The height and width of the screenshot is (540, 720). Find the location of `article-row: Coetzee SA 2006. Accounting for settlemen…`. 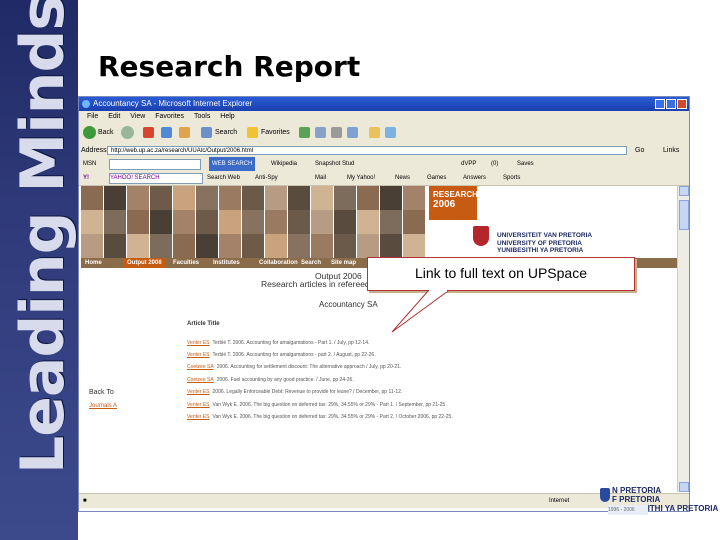

article-row: Coetzee SA 2006. Accounting for settlemen… is located at coordinates (294, 367).